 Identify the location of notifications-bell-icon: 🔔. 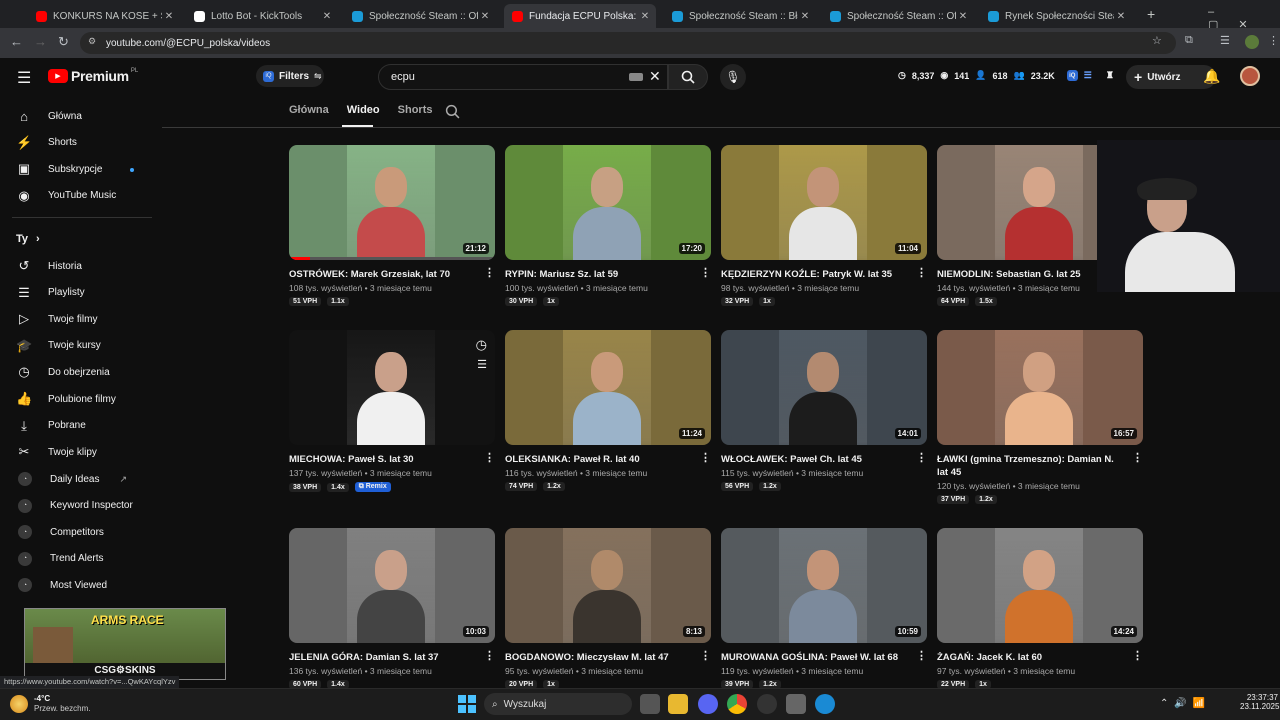
(1211, 76).